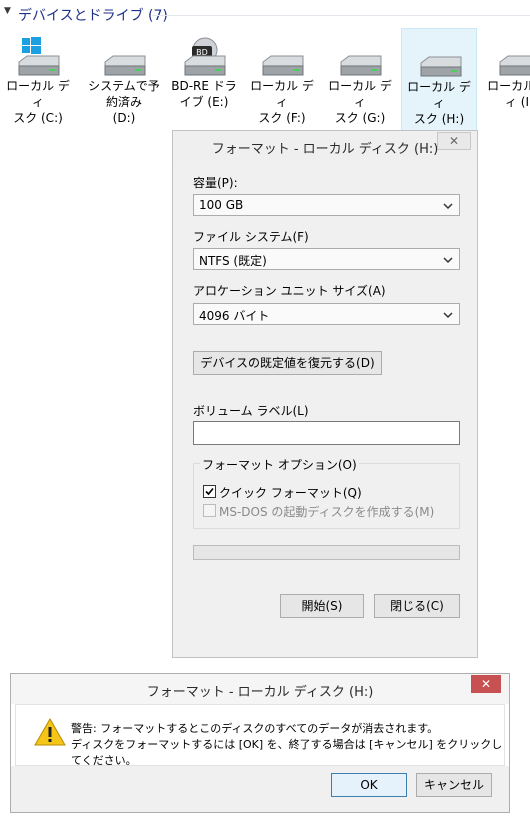  What do you see at coordinates (255, 728) in the screenshot?
I see `warning-message-line-1: 警告: フォーマットするとこのディスクのすべてのデータが消去されます。` at bounding box center [255, 728].